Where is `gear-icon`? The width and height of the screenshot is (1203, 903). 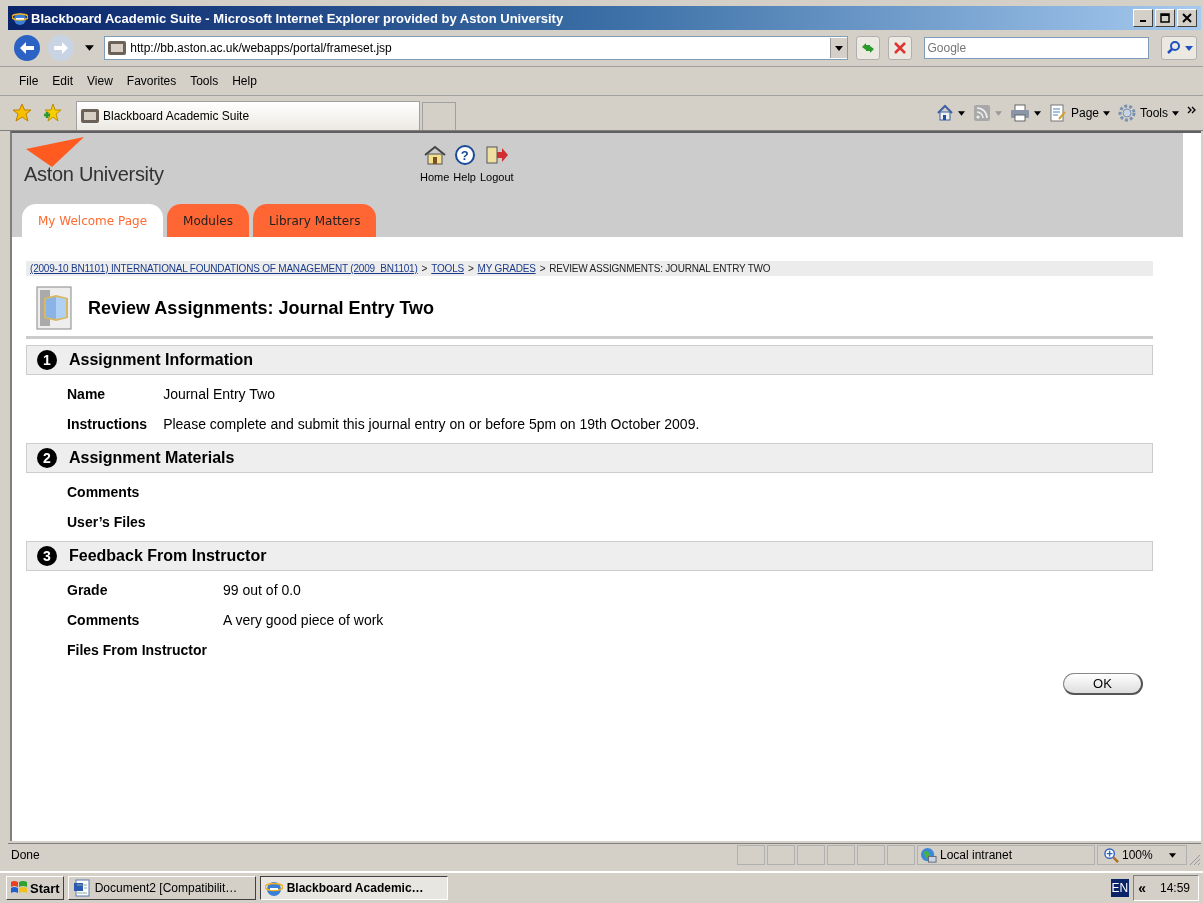
gear-icon is located at coordinates (1127, 113).